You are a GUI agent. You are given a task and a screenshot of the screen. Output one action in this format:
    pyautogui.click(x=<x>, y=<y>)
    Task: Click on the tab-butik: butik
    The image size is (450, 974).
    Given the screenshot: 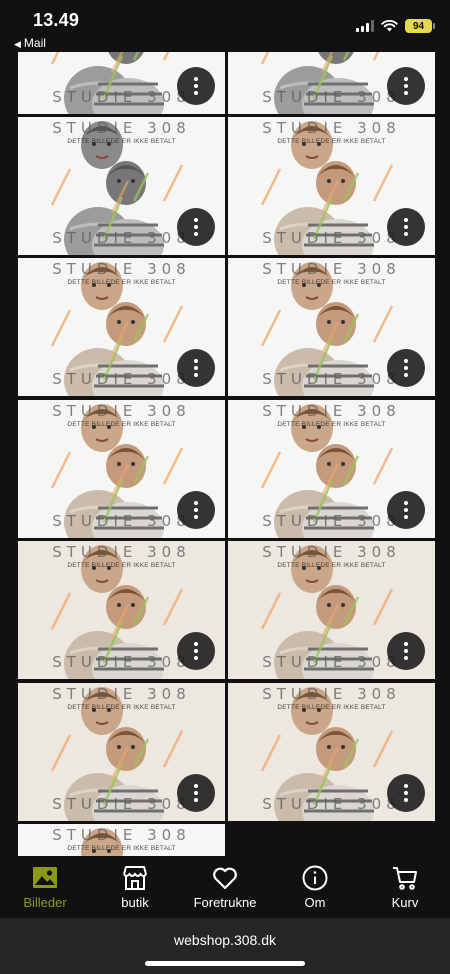 What is the action you would take?
    pyautogui.click(x=135, y=887)
    